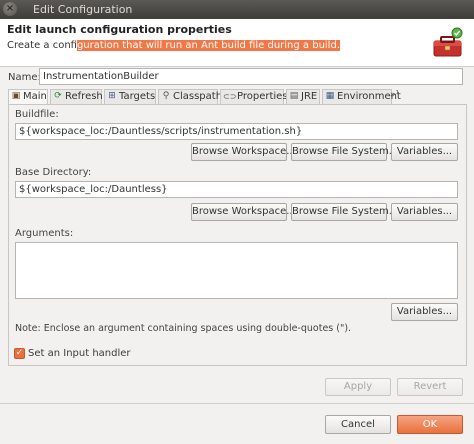  Describe the element at coordinates (19, 353) in the screenshot. I see `input-handler-checkbox: ✓` at that location.